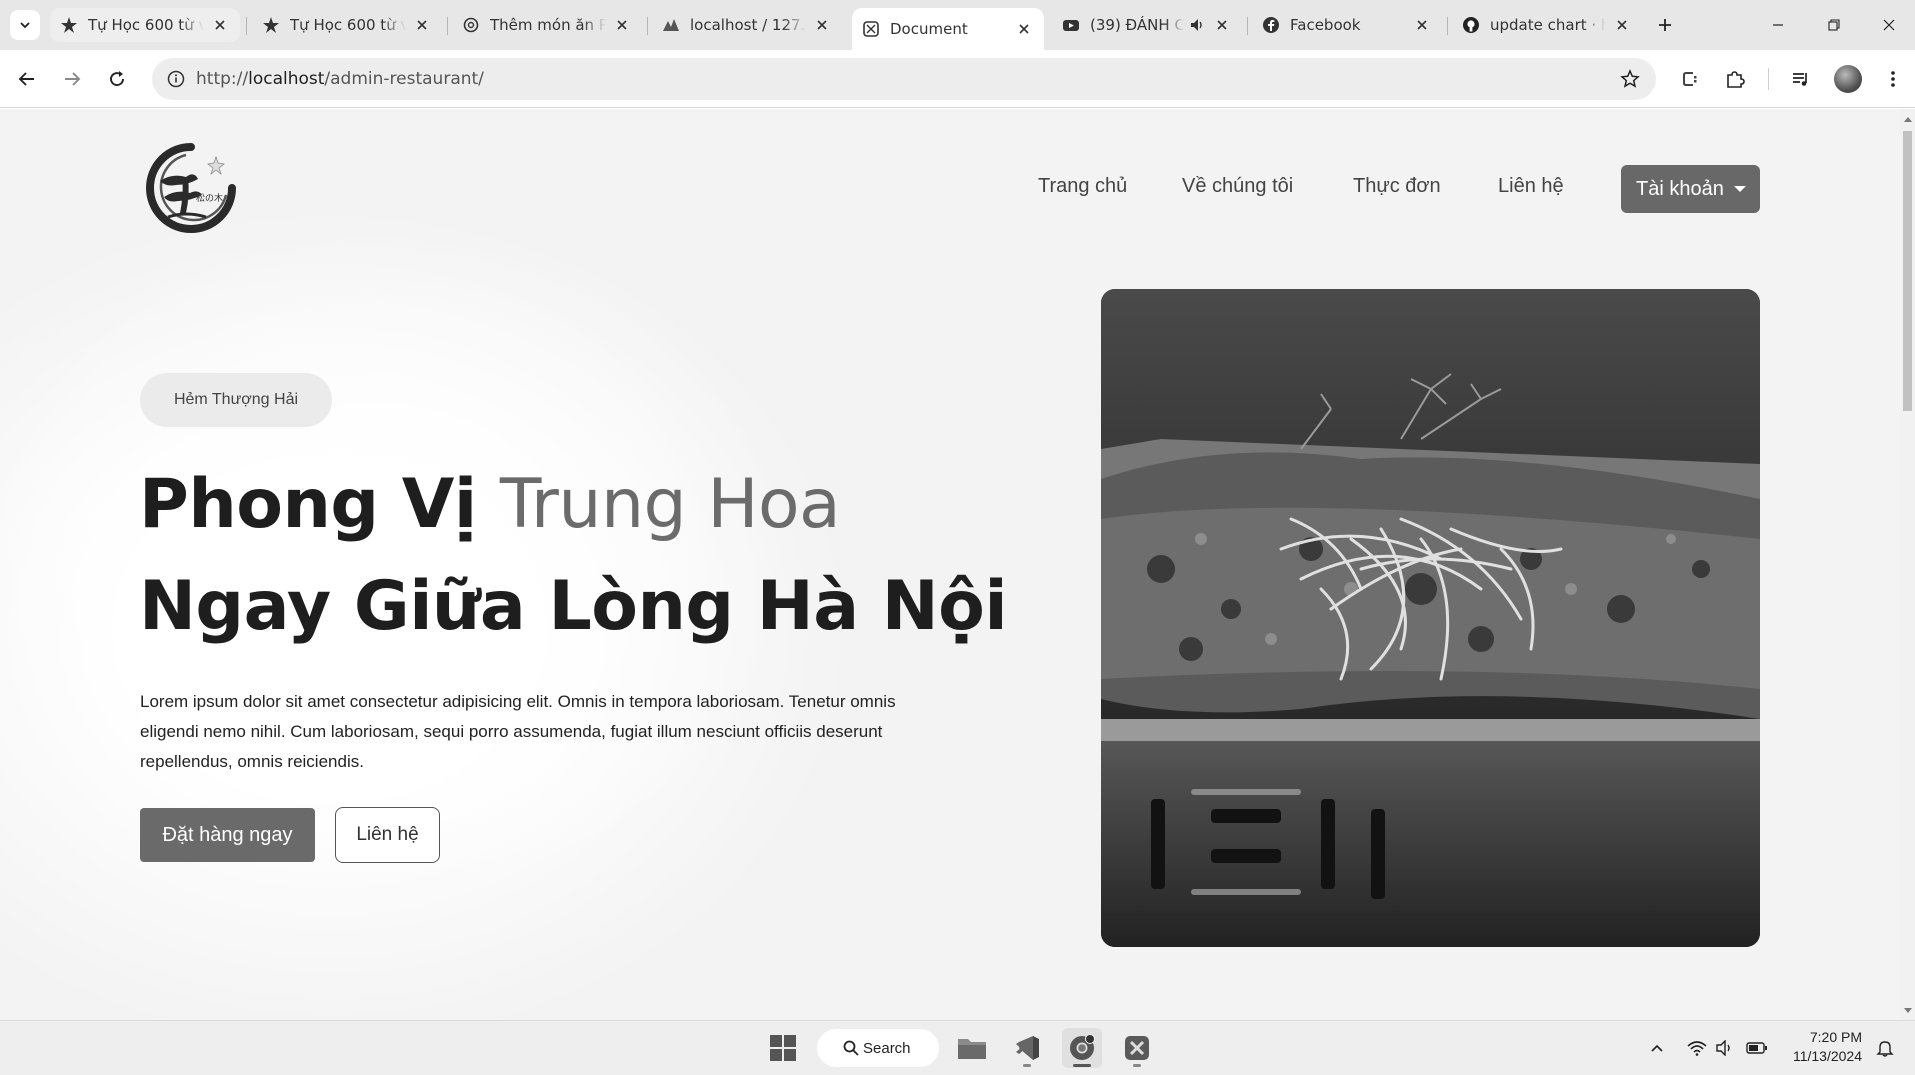  I want to click on page-scrollbar, so click(1907, 564).